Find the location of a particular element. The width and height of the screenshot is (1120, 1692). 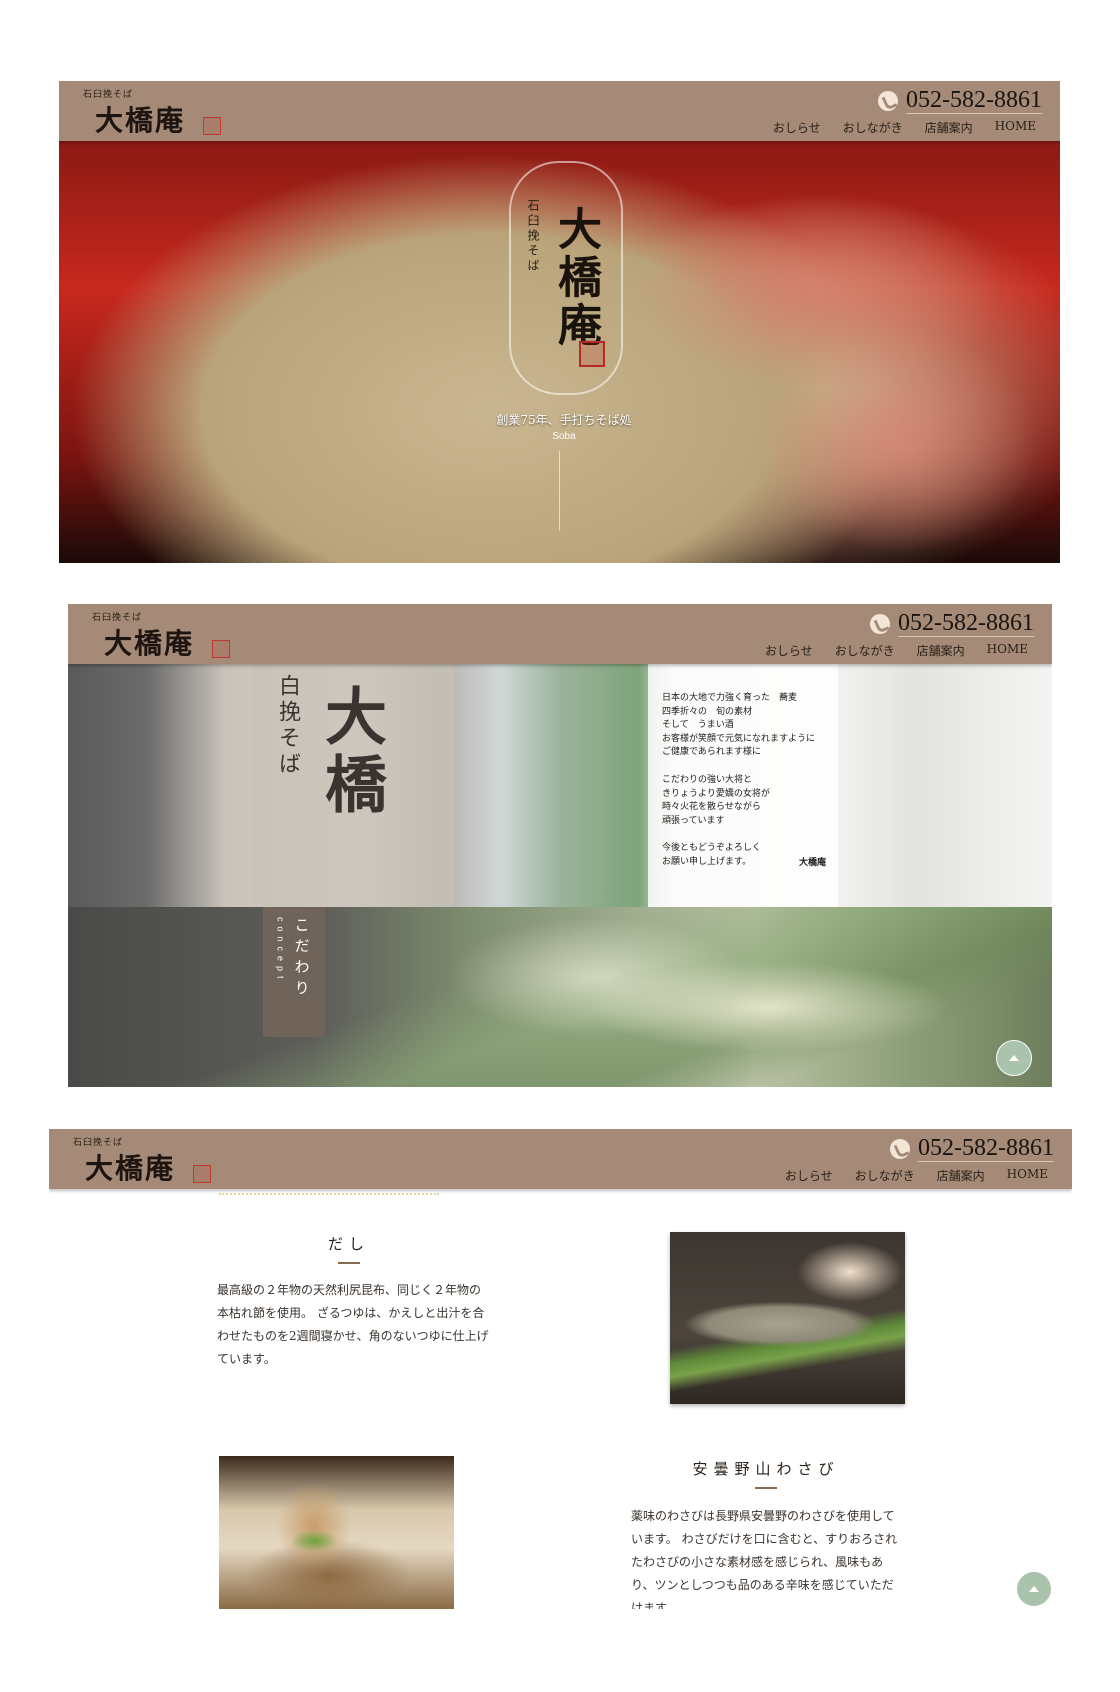

dashi-title: だし is located at coordinates (349, 1248).